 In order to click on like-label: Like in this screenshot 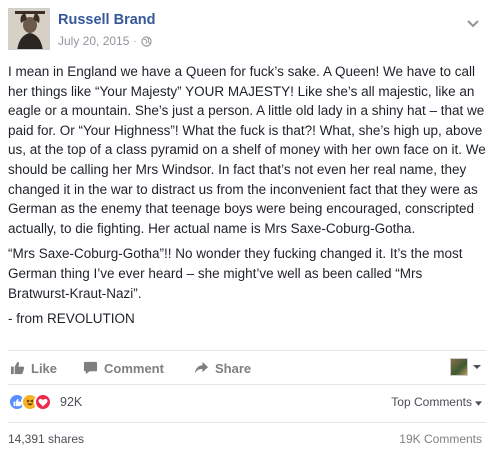, I will do `click(44, 368)`.